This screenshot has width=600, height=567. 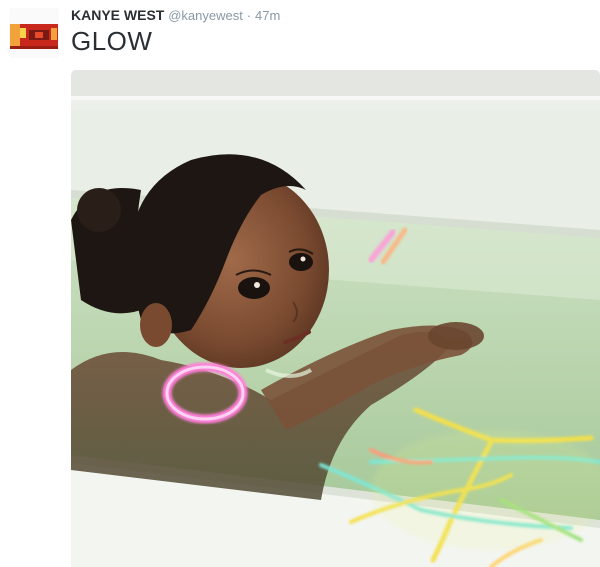 I want to click on tweet-timestamp: 47m, so click(x=267, y=15).